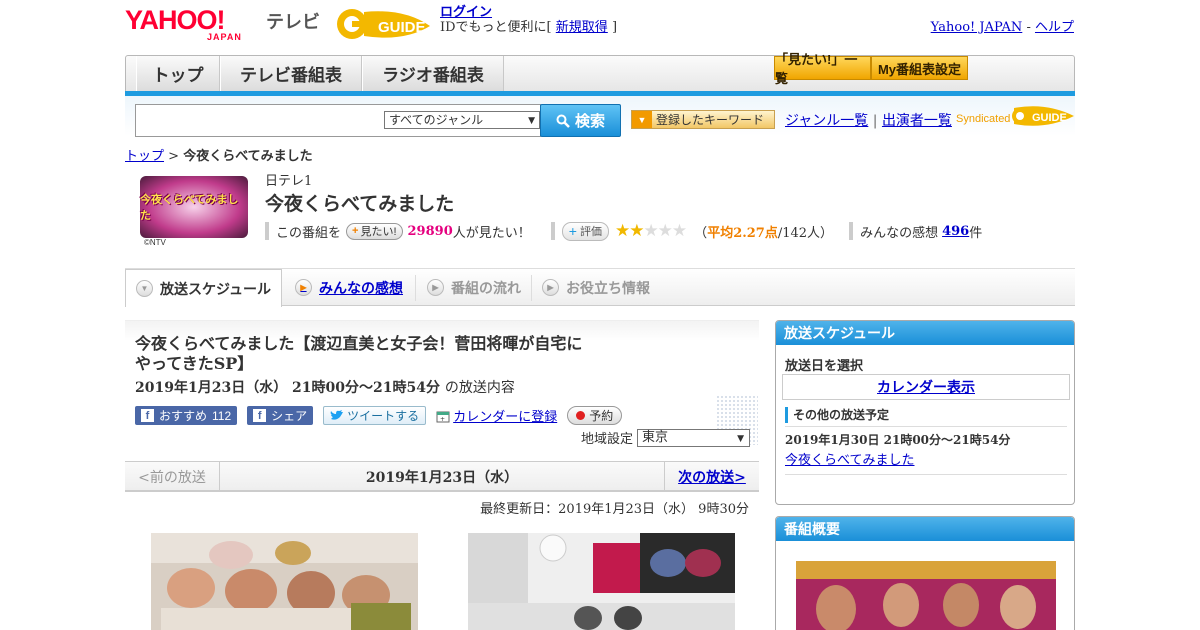 Image resolution: width=1200 pixels, height=630 pixels. Describe the element at coordinates (189, 208) in the screenshot. I see `program-logo-text: 今夜くらべてみました` at that location.